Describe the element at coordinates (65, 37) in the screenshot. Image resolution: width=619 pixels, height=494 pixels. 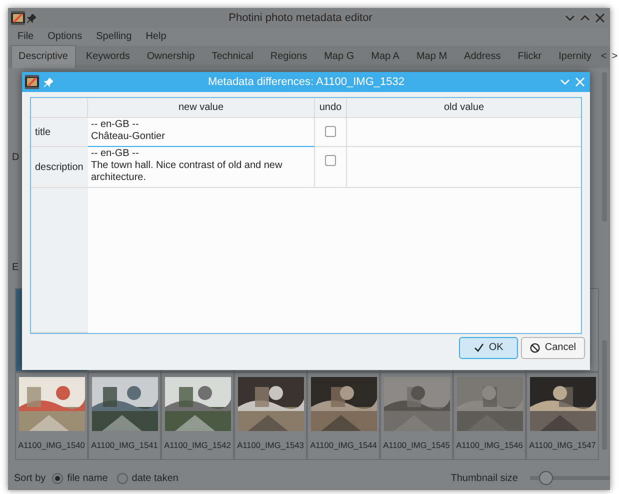
I see `menu-item: Options` at that location.